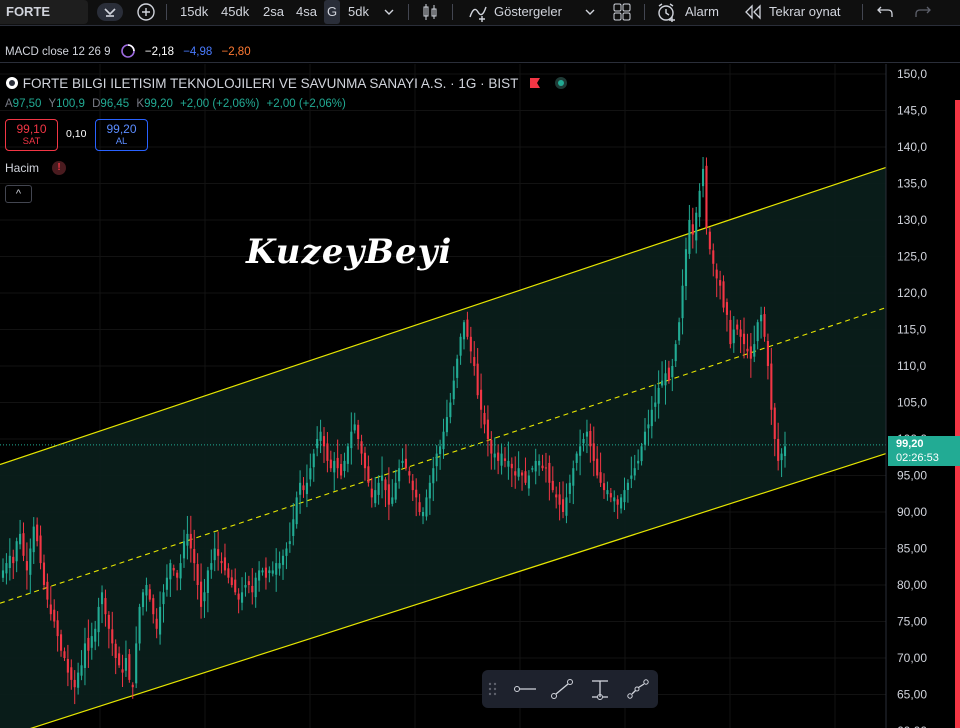  I want to click on price-axis-tick: 60,00, so click(912, 726).